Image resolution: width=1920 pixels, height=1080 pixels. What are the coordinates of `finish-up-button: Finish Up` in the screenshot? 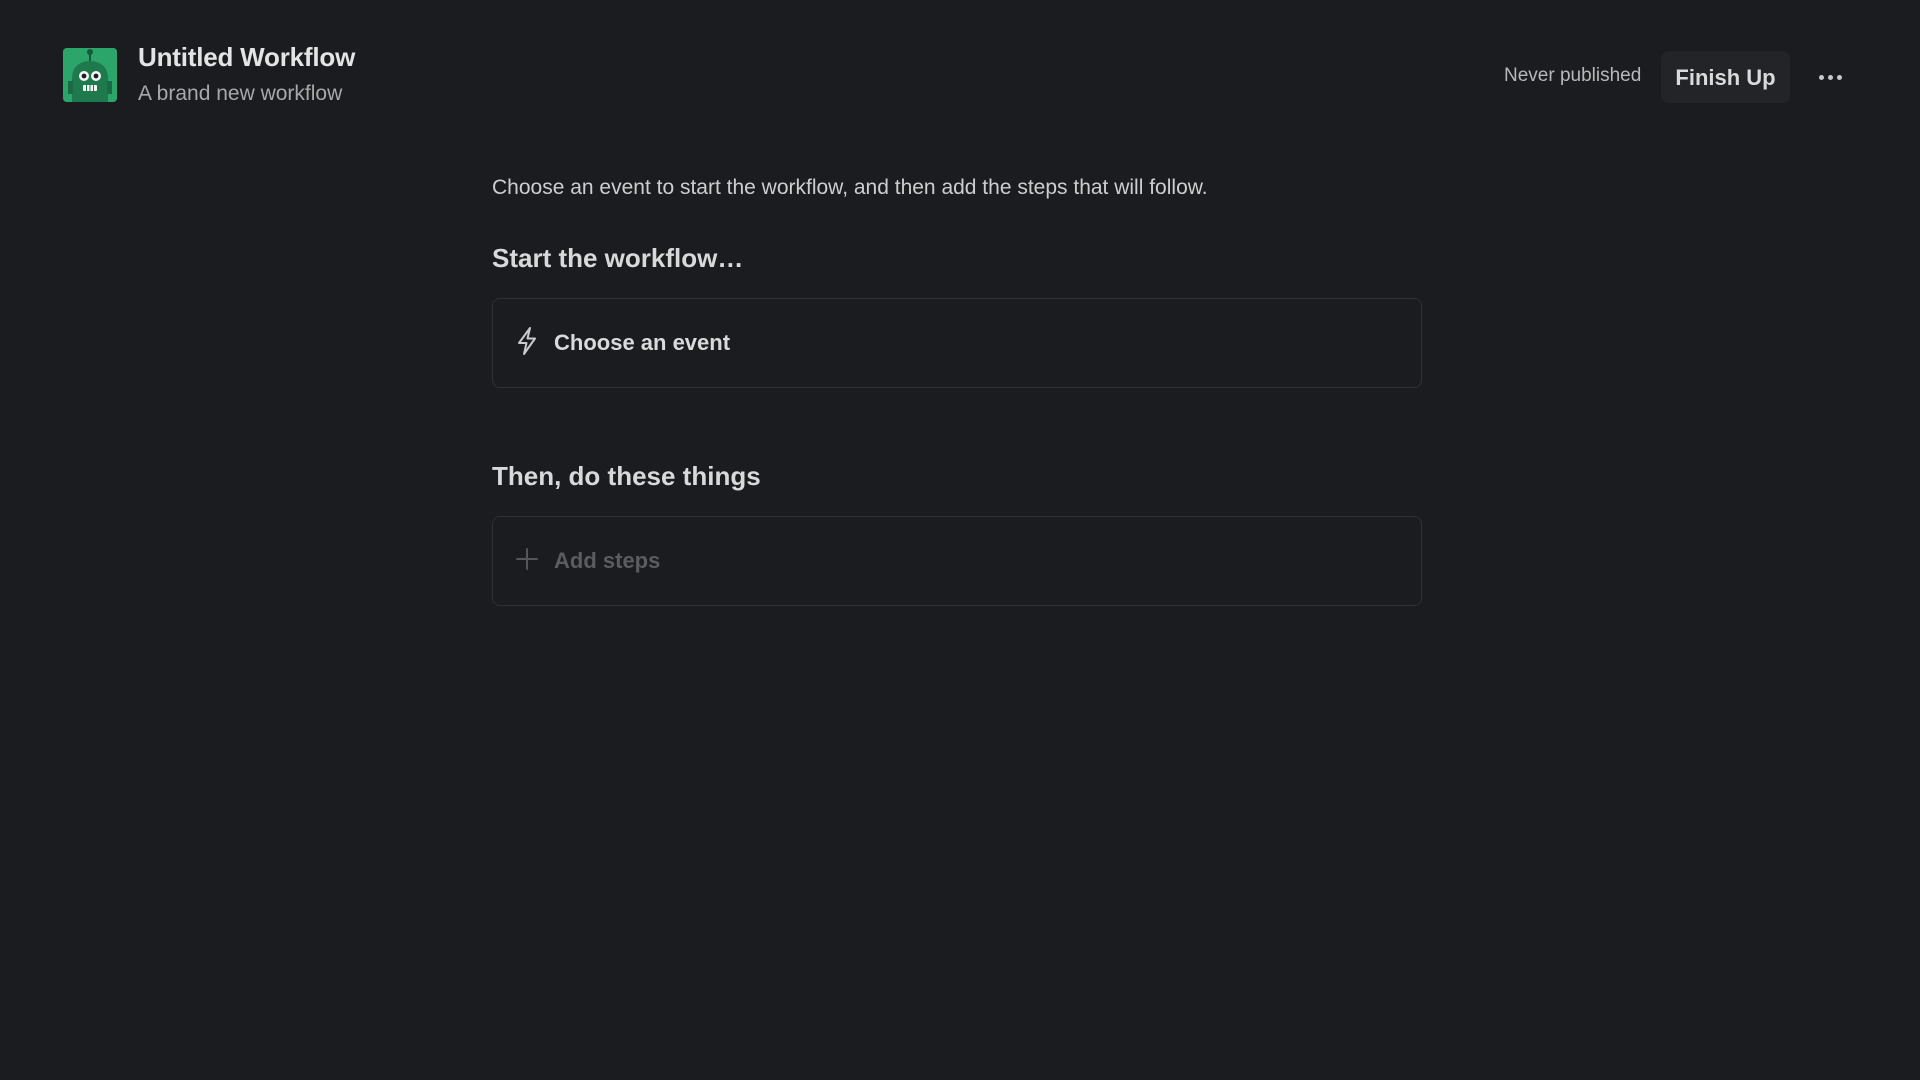 It's located at (1725, 77).